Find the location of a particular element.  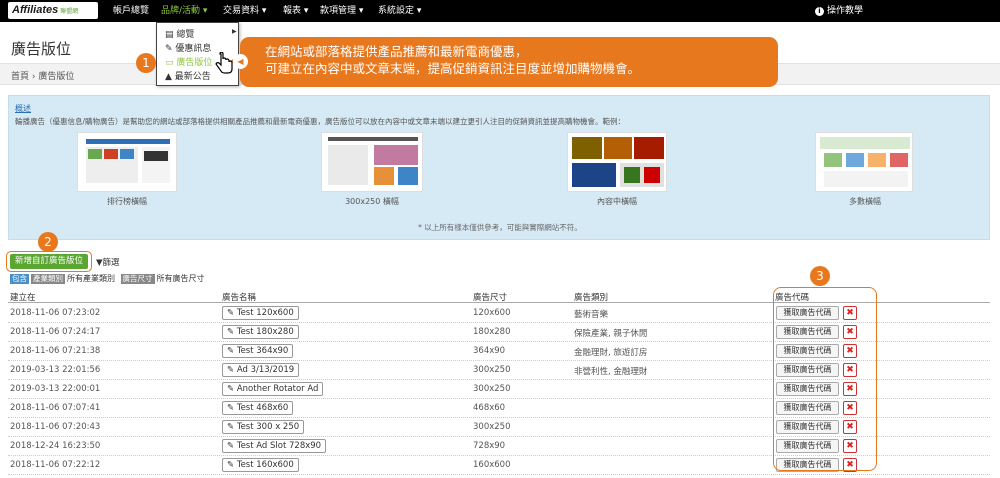

ad-name-label: Ad 3/13/2019 is located at coordinates (265, 370).